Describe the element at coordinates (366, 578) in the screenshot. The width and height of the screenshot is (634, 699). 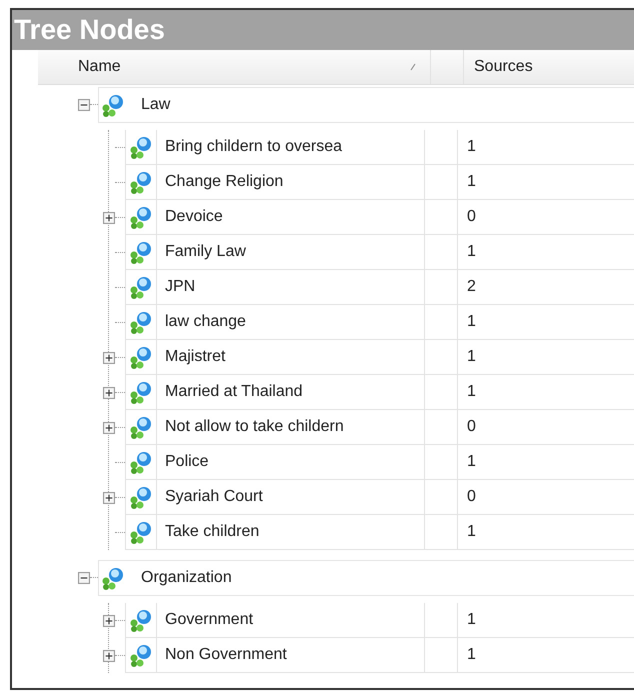
I see `tree-node: Organization` at that location.